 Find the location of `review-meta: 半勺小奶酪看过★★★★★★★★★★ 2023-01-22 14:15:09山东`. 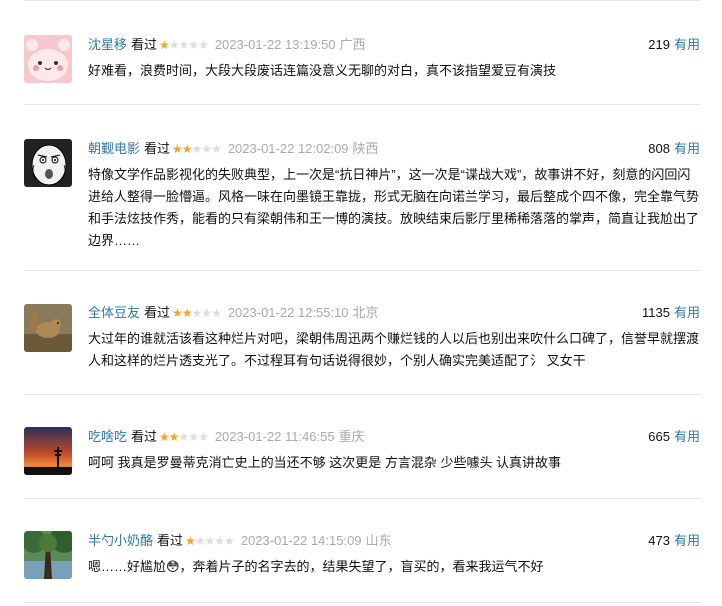

review-meta: 半勺小奶酪看过★★★★★★★★★★ 2023-01-22 14:15:09山东 is located at coordinates (240, 541).